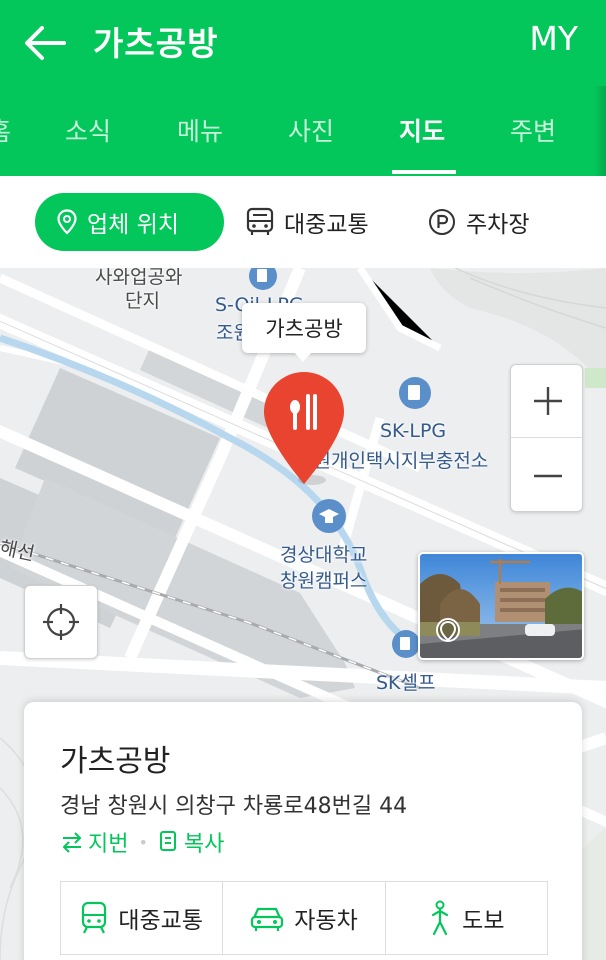  I want to click on plus-icon, so click(547, 401).